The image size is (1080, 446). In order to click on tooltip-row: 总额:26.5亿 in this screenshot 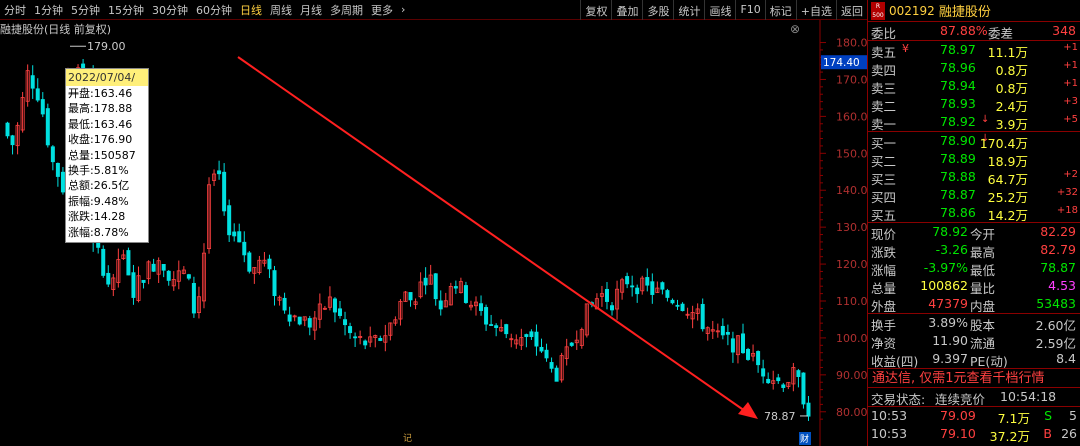, I will do `click(99, 186)`.